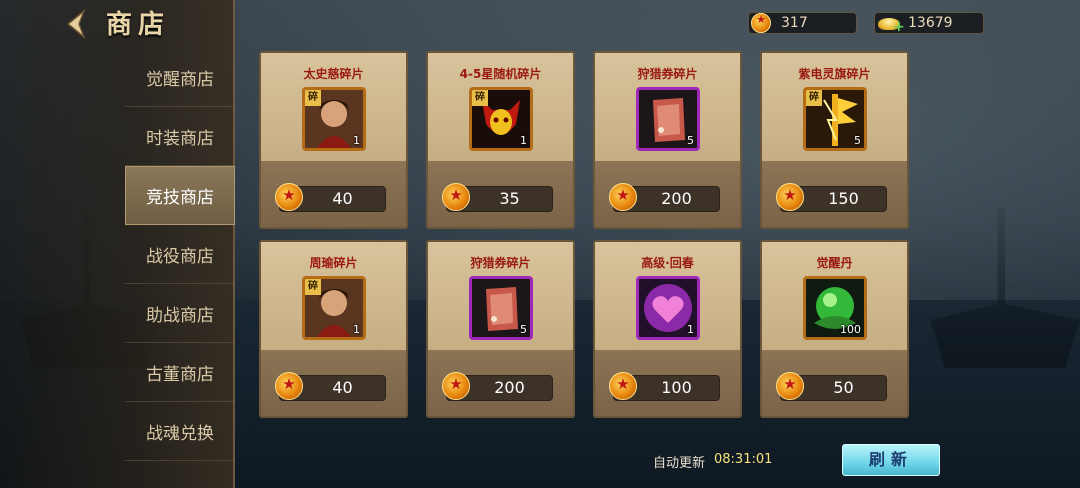 This screenshot has height=488, width=1080. I want to click on shop-item-card: 周瑜碎片碎 1 40, so click(333, 329).